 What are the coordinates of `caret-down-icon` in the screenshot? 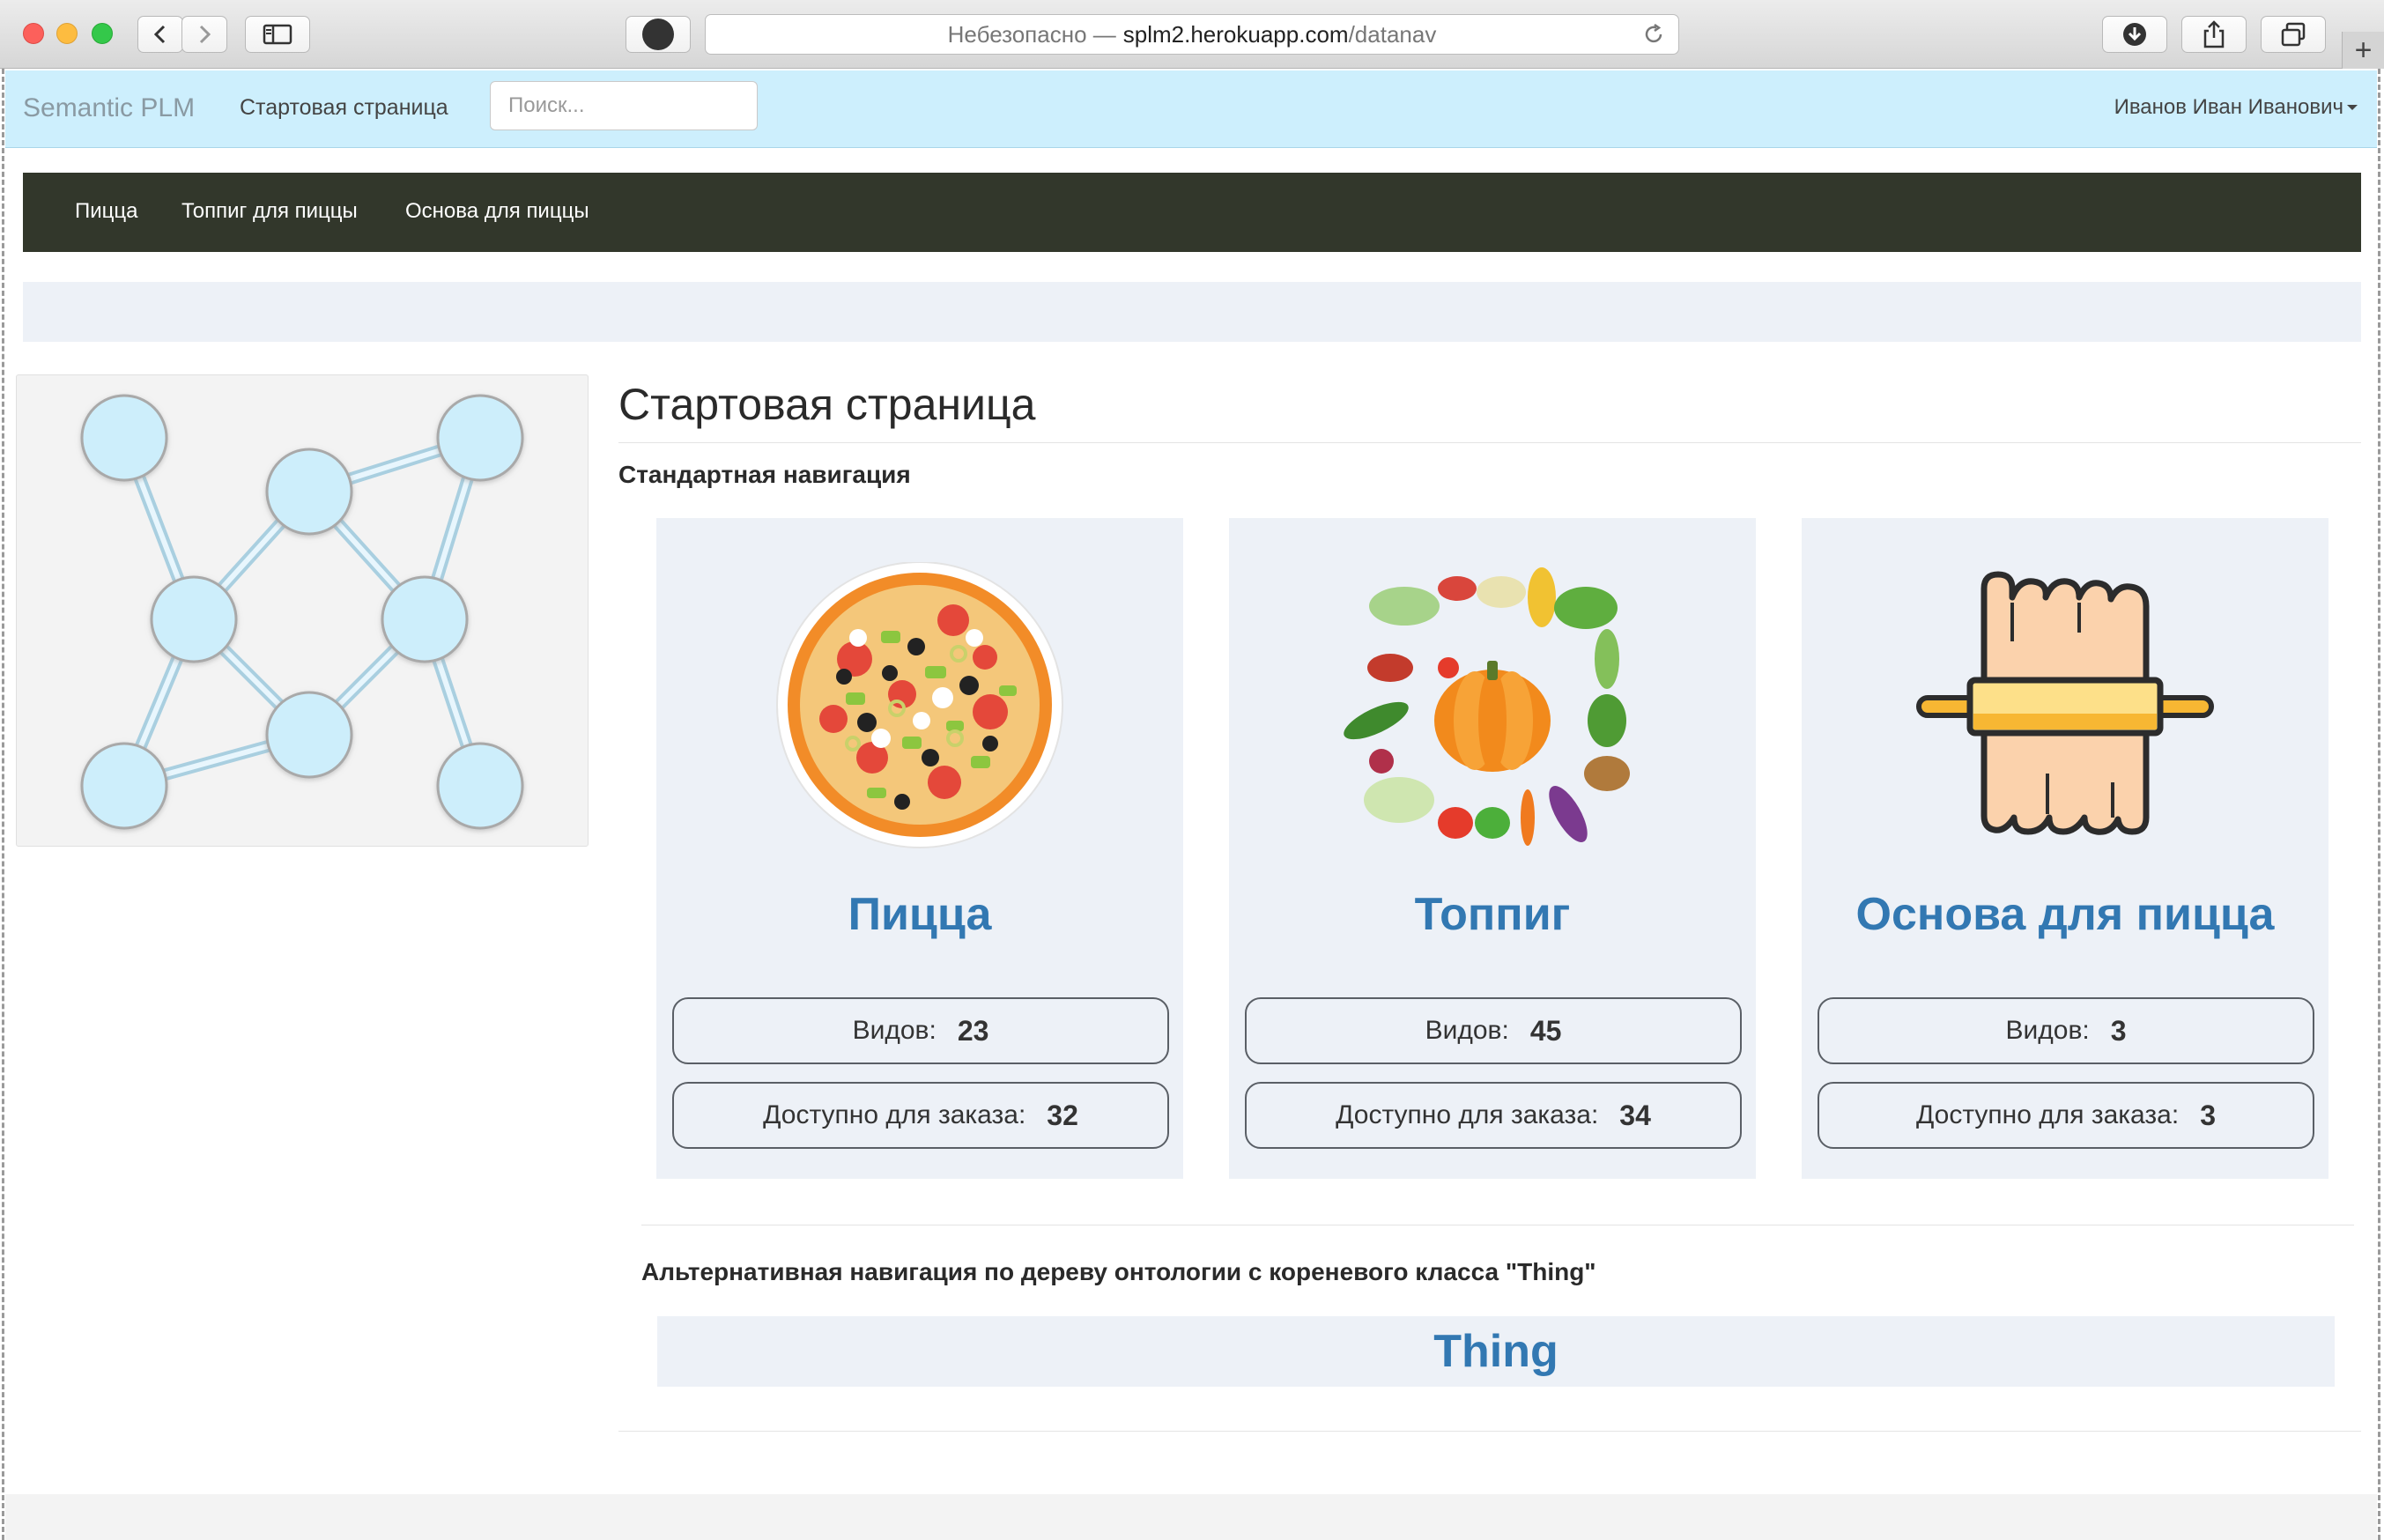 It's located at (2352, 108).